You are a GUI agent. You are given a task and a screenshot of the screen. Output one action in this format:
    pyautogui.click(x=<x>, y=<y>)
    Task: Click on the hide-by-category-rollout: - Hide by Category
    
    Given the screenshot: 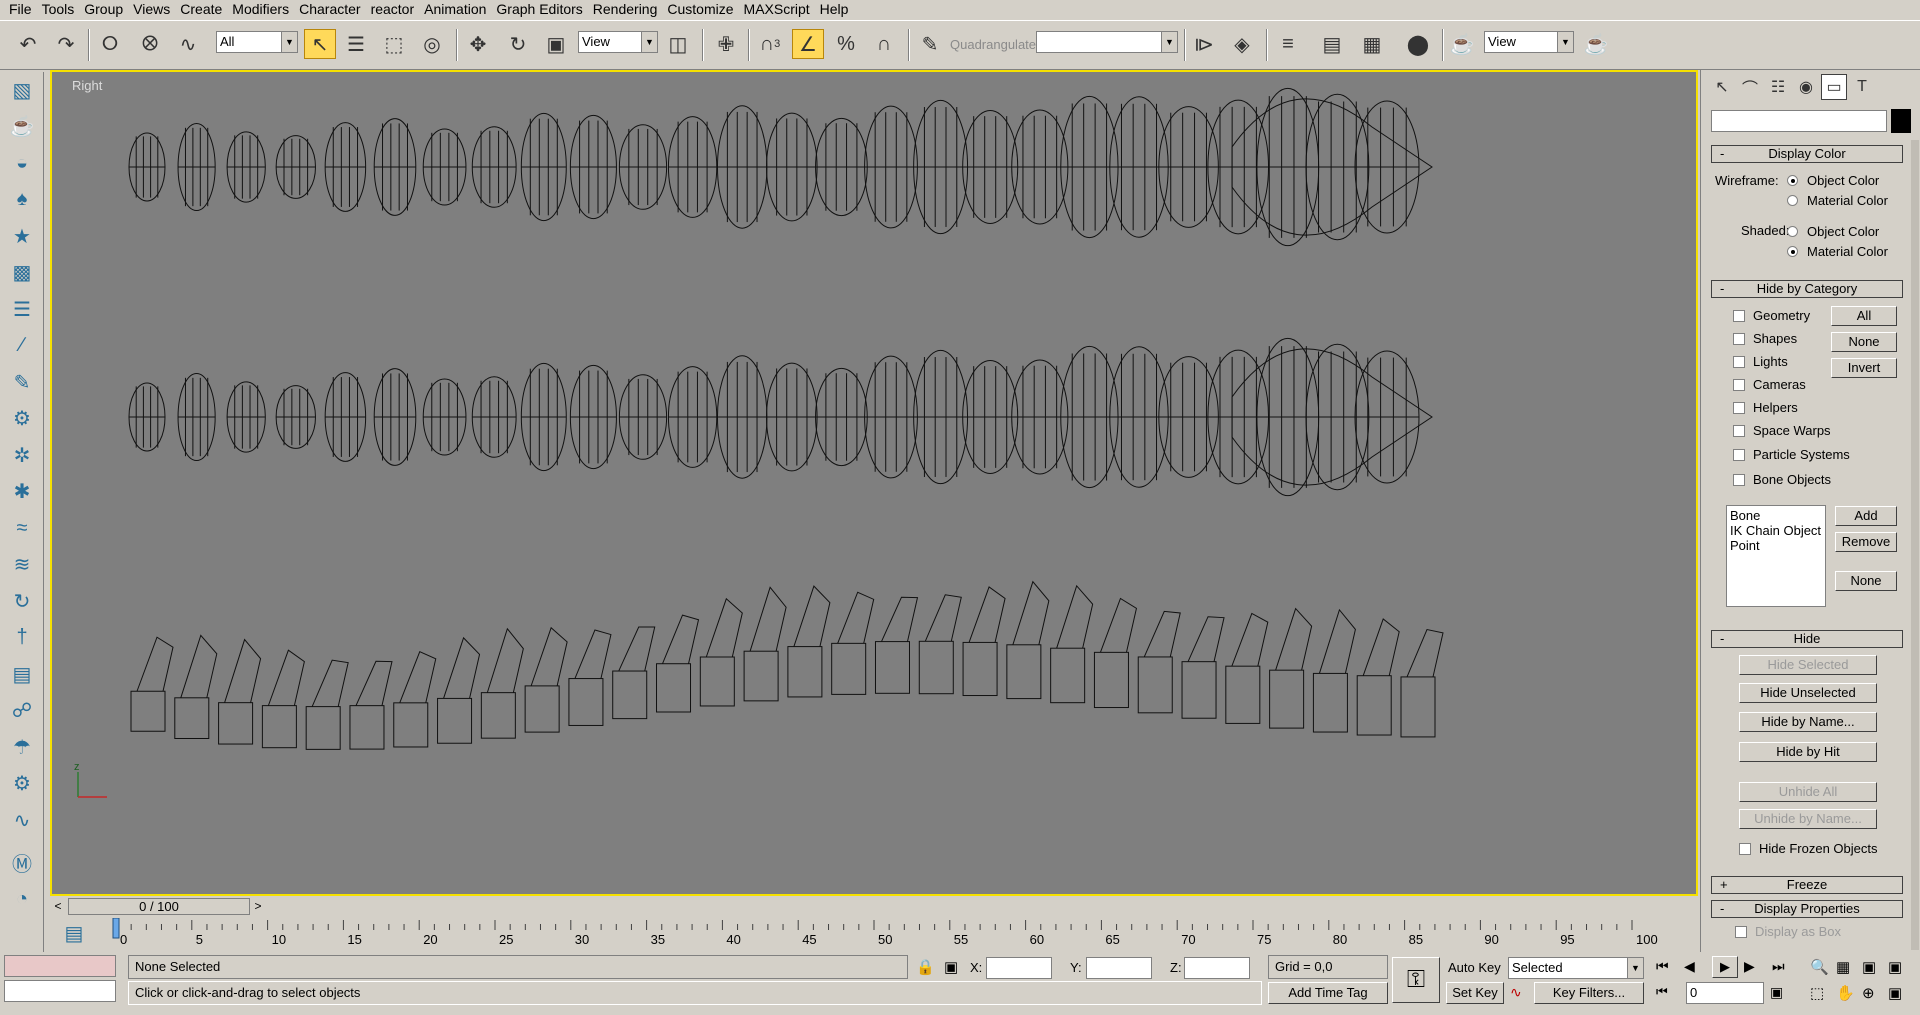 What is the action you would take?
    pyautogui.click(x=1807, y=289)
    